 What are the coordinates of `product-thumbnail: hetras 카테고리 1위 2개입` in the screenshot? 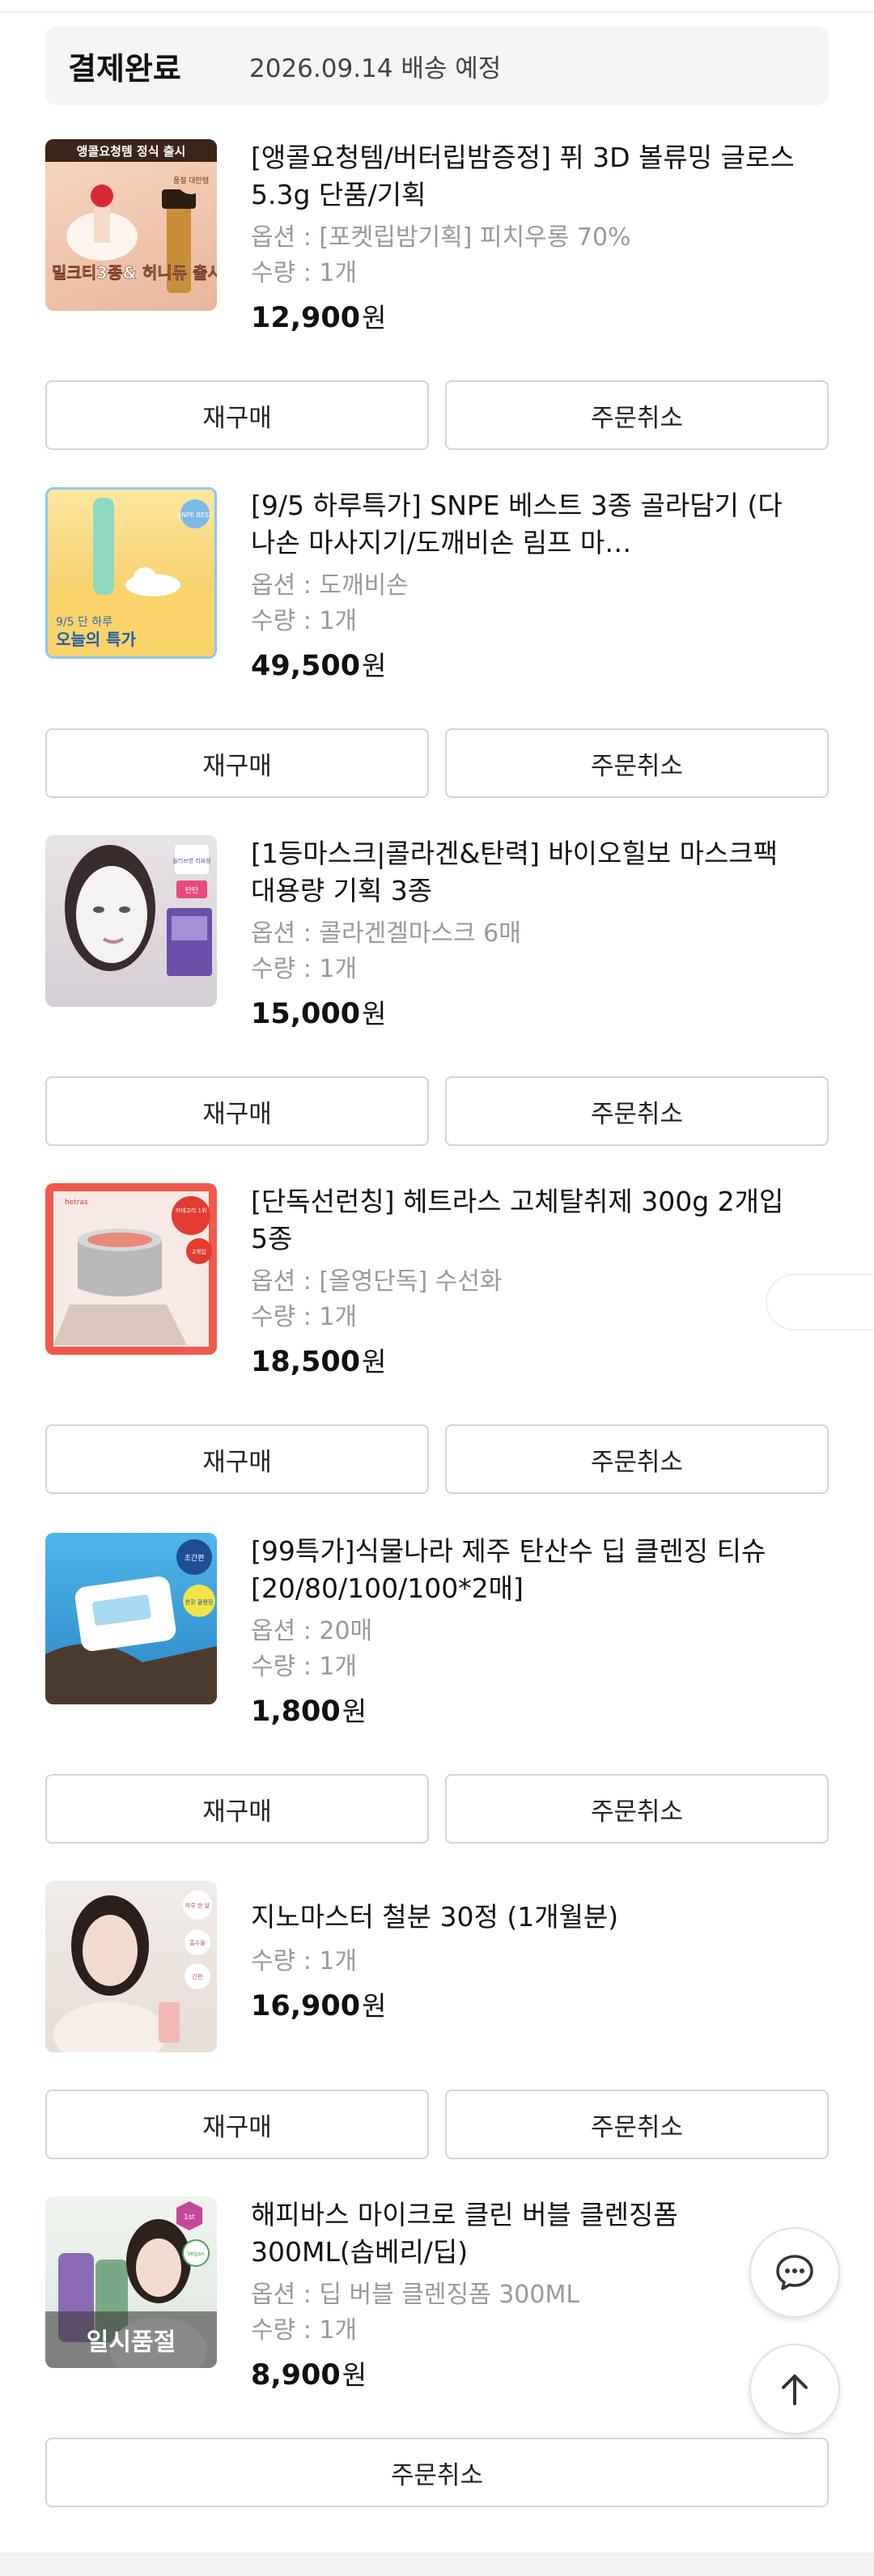 It's located at (131, 1269).